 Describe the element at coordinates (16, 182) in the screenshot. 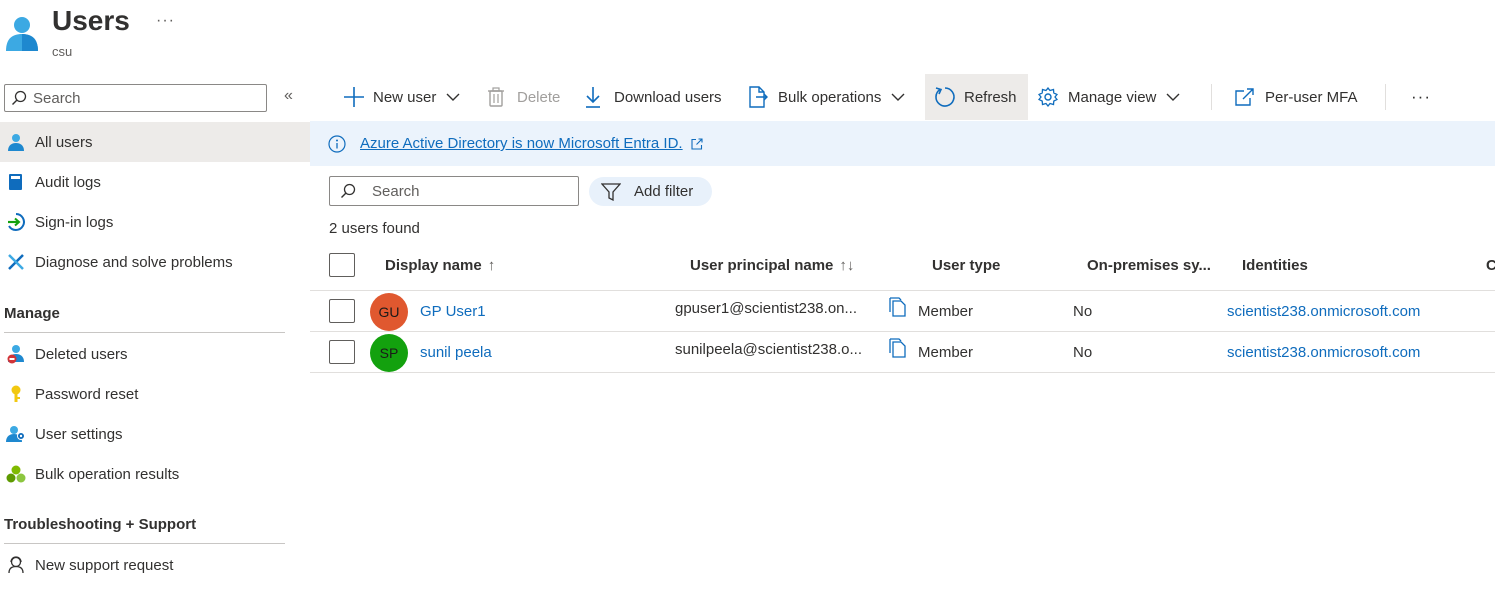

I see `book-icon` at that location.